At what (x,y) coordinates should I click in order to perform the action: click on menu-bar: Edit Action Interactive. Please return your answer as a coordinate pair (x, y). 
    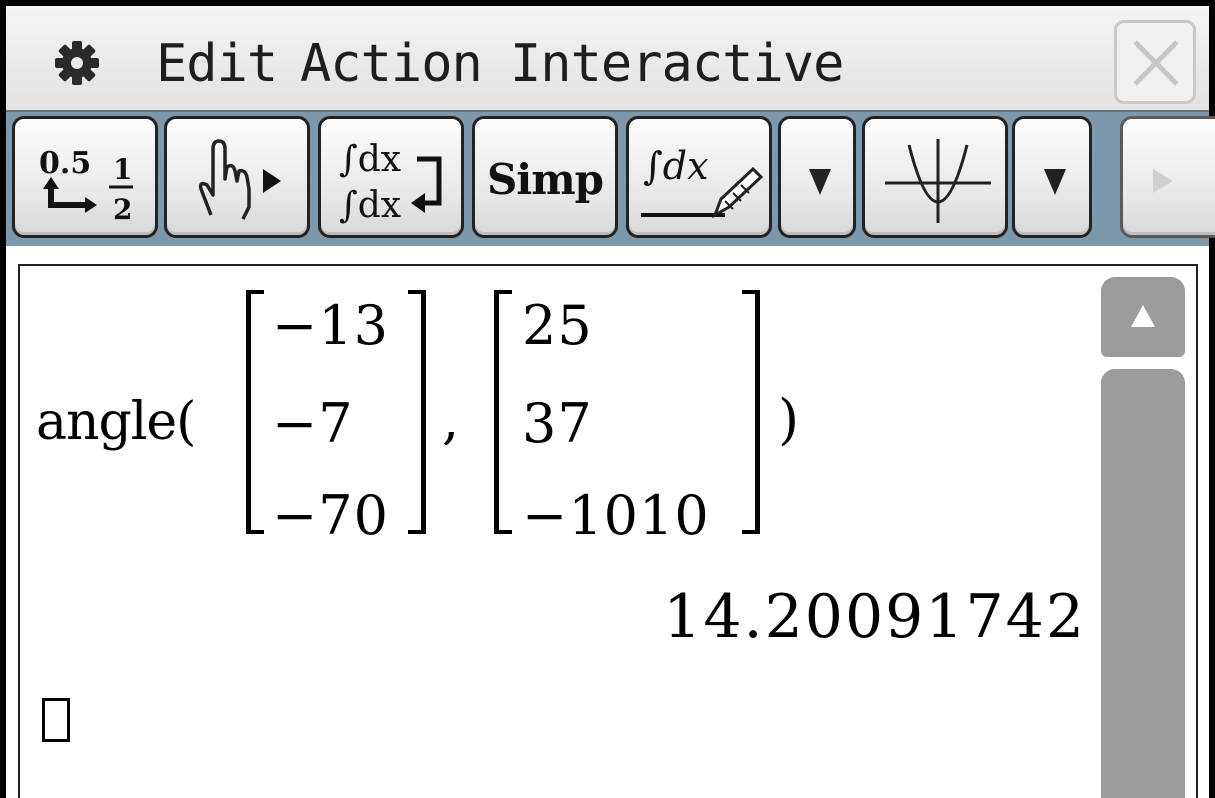
    Looking at the image, I should click on (607, 58).